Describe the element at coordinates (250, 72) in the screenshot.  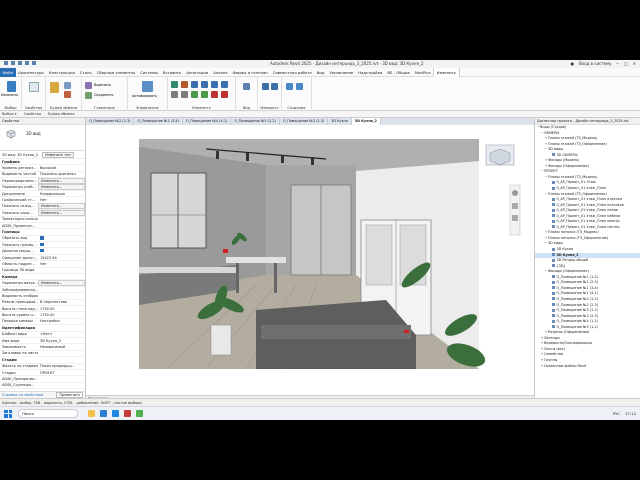
I see `ribbon-tab: Формы и генплан` at that location.